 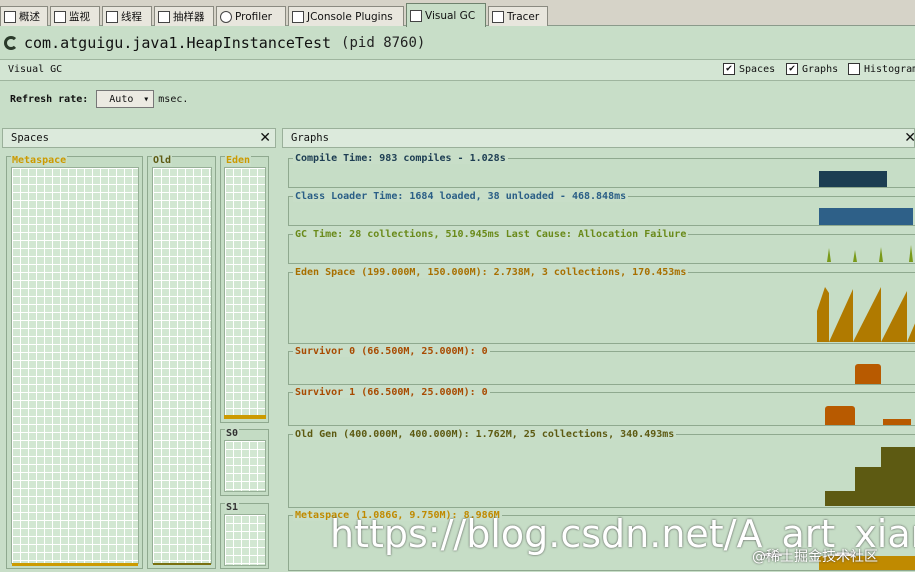 I want to click on metaspace-usage-fill, so click(x=75, y=564).